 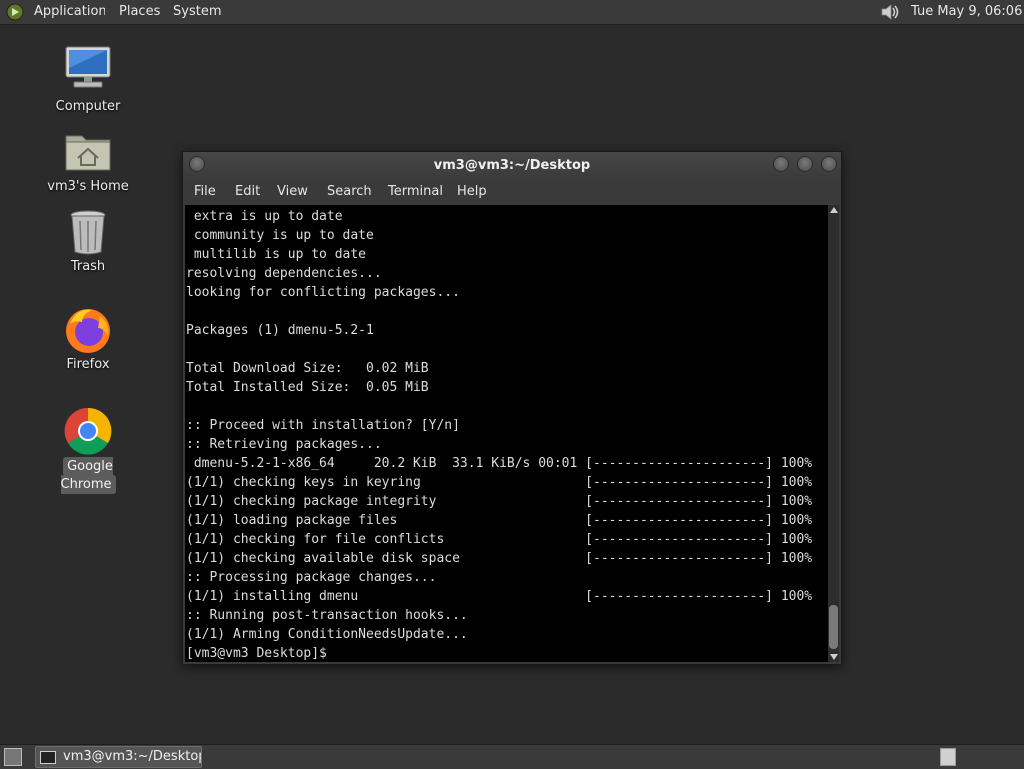 I want to click on terminal-line: [vm3@vm3 Desktop]$, so click(x=260, y=653).